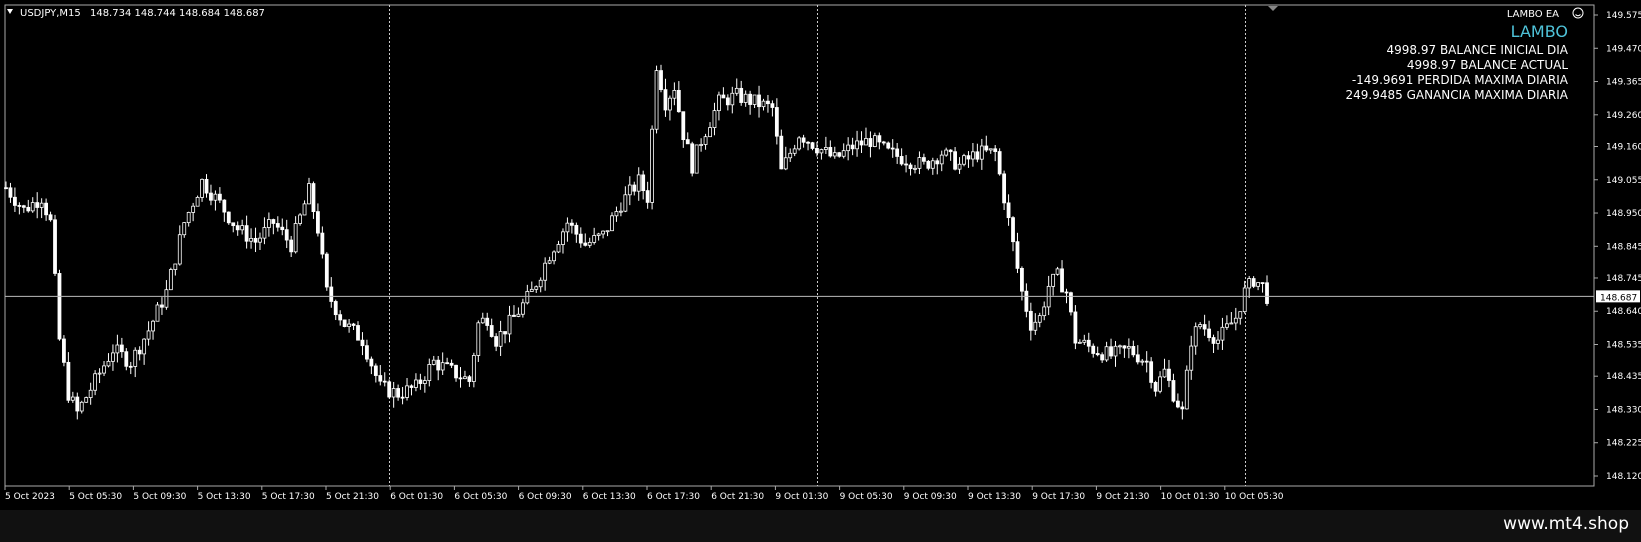 This screenshot has width=1641, height=542. I want to click on x-tick-label: 5 Oct 2023, so click(30, 497).